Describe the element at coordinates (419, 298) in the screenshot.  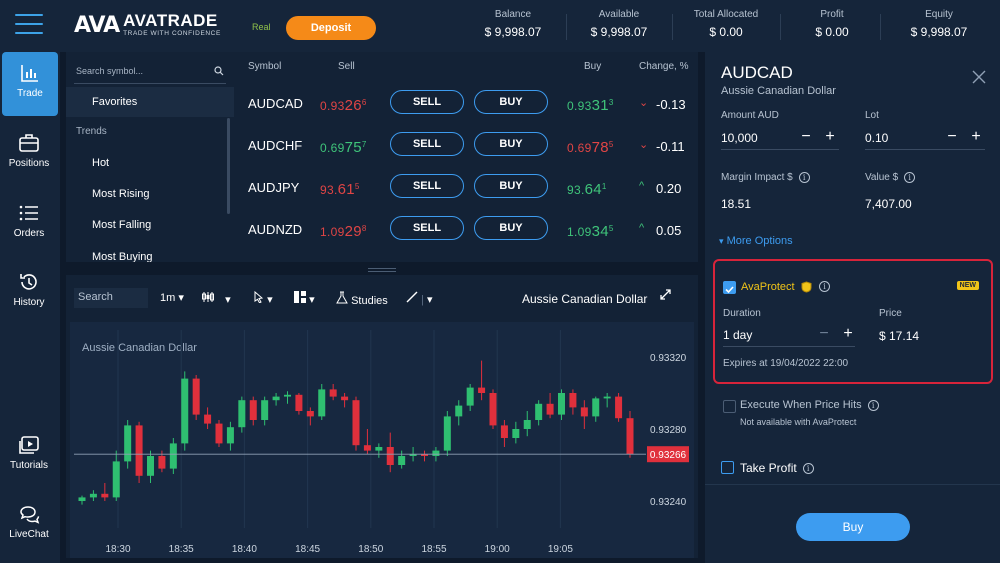
I see `draw-tool-dropdown: | ▾` at that location.